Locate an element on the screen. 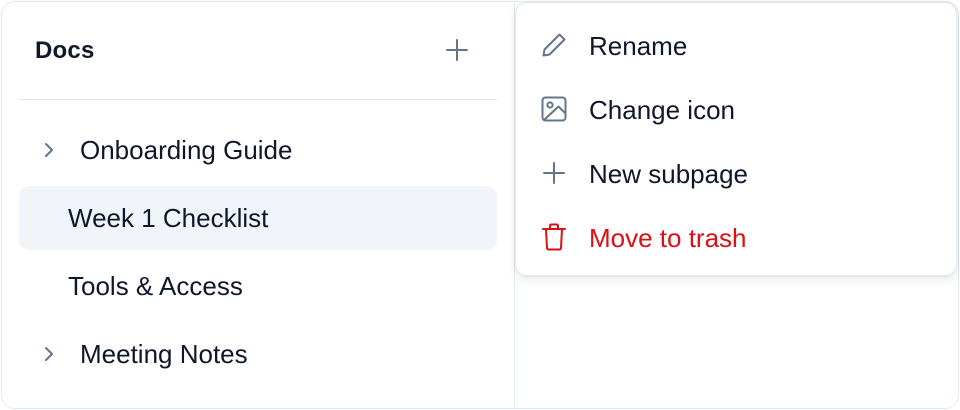 The image size is (960, 410). menu-item-label: Rename is located at coordinates (638, 46).